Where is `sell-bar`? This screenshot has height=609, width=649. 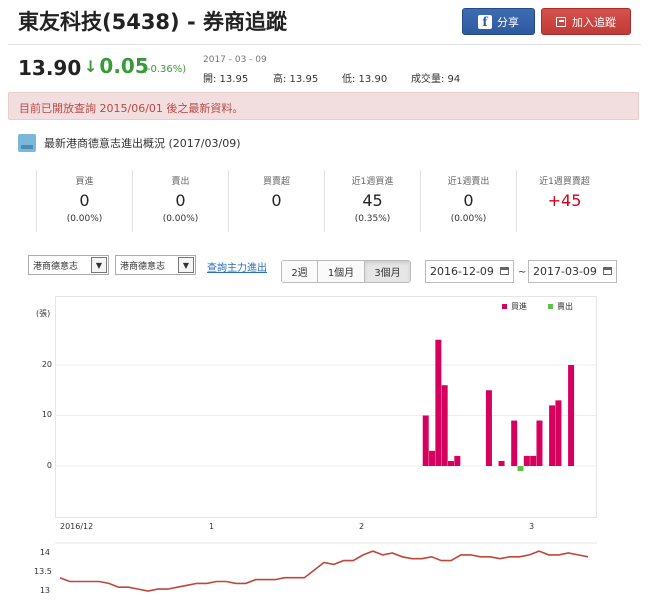 sell-bar is located at coordinates (520, 469).